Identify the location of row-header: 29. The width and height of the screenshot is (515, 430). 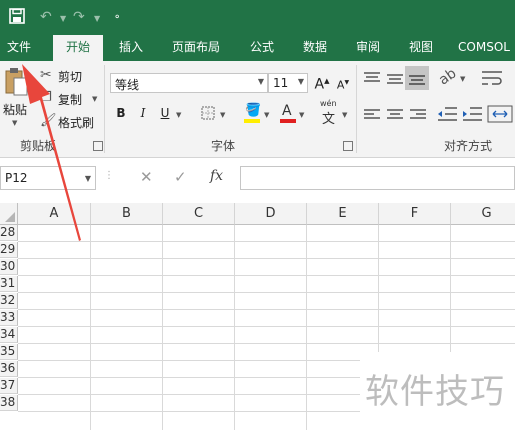
(9, 250).